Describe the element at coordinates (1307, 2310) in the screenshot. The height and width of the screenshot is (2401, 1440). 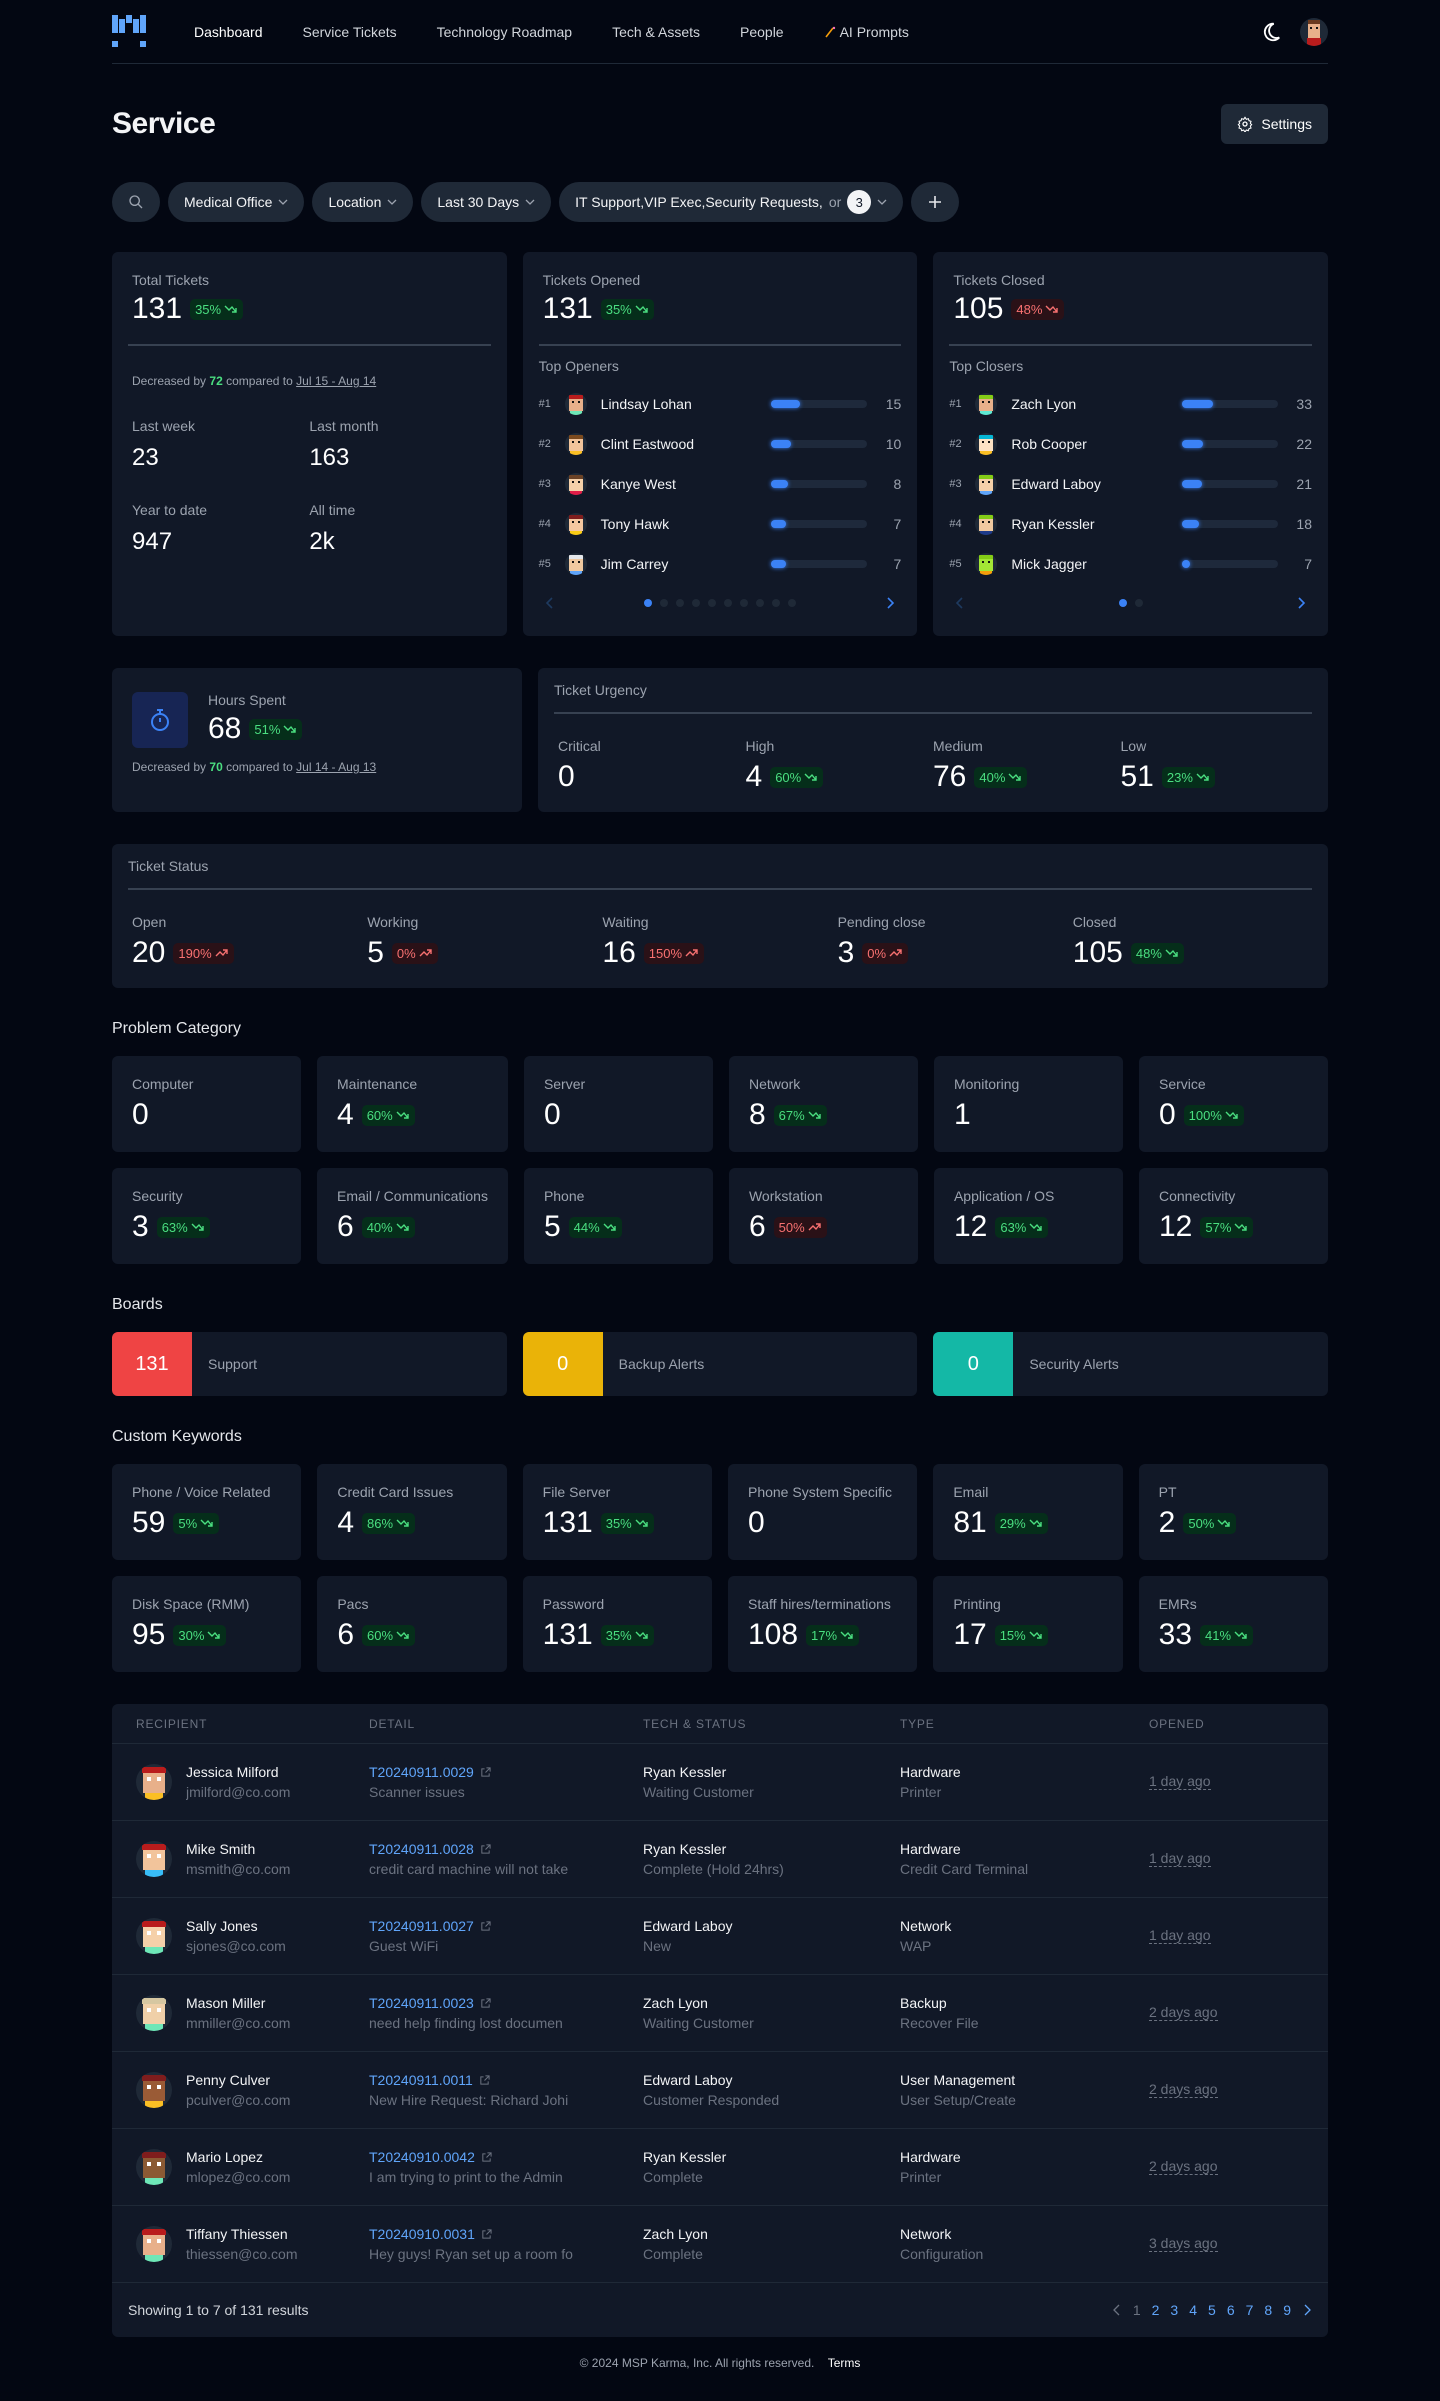
I see `next-page-icon` at that location.